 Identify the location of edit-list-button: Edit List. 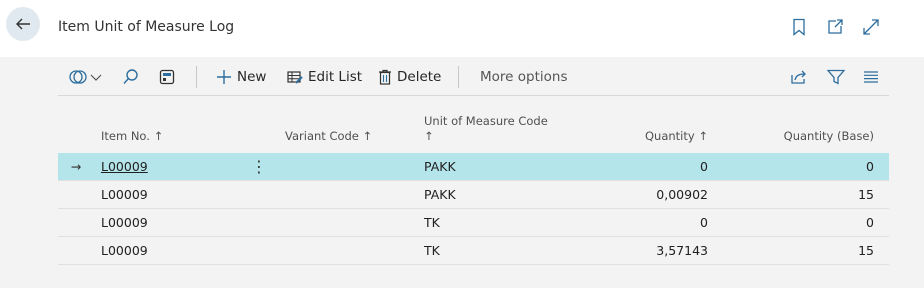
(324, 76).